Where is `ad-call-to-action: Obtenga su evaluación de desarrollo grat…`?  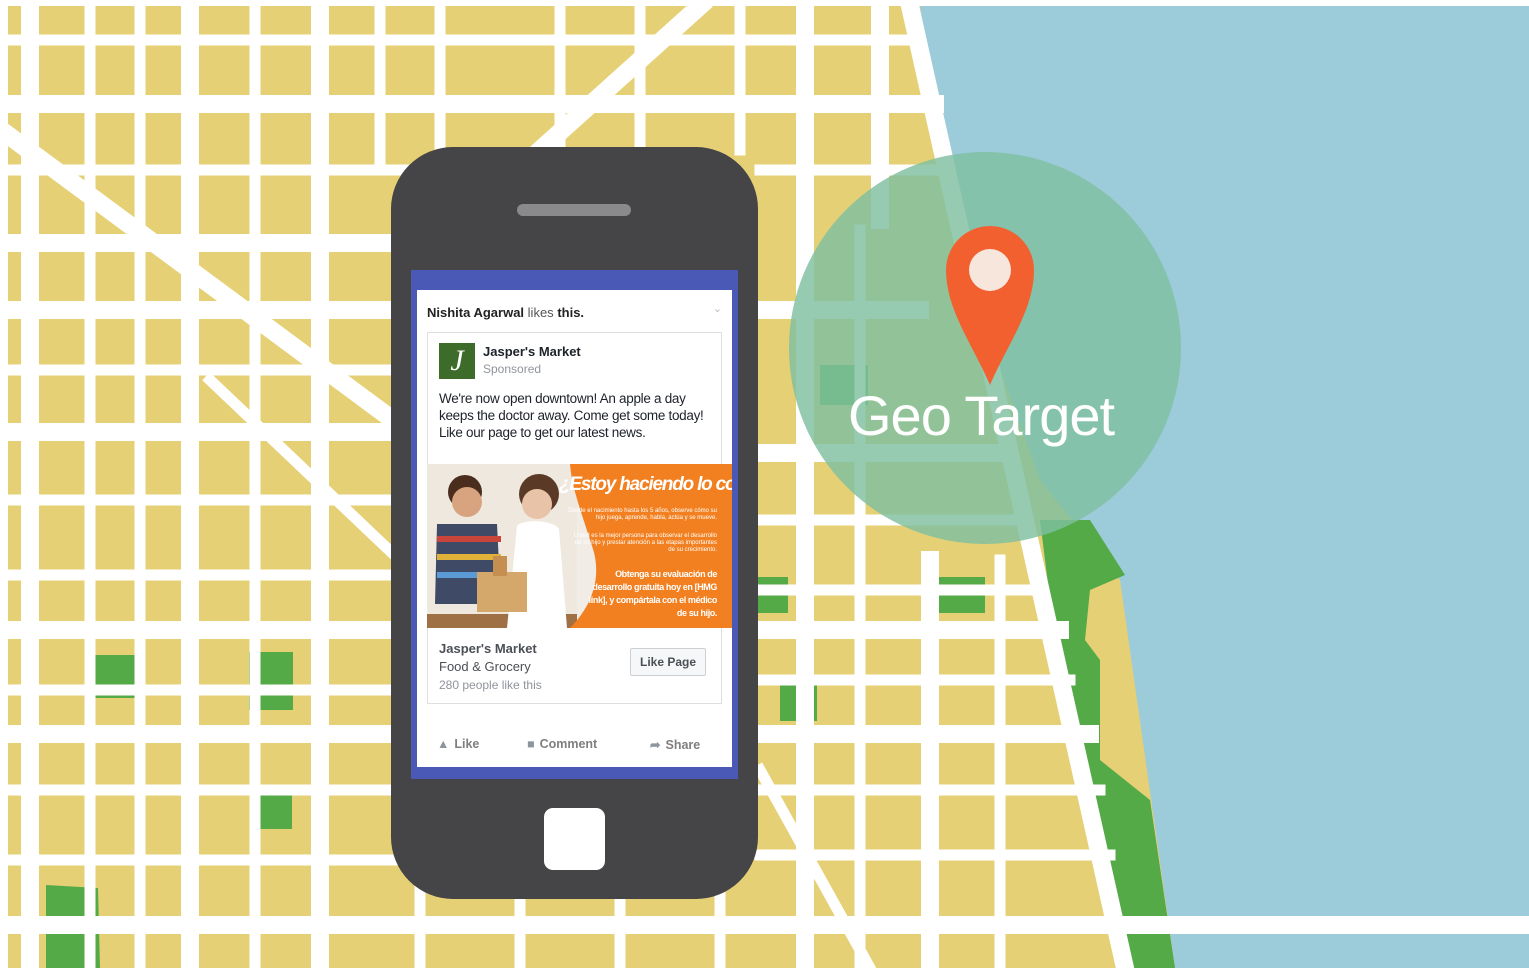 ad-call-to-action: Obtenga su evaluación de desarrollo grat… is located at coordinates (653, 593).